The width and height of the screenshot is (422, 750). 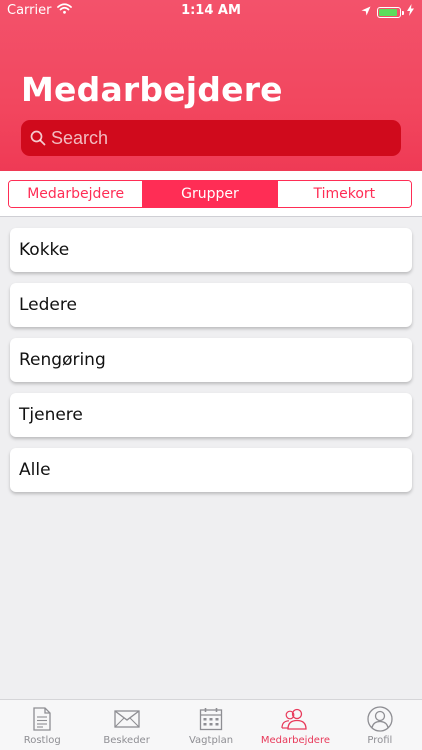 What do you see at coordinates (344, 194) in the screenshot?
I see `segment-timekort: Timekort` at bounding box center [344, 194].